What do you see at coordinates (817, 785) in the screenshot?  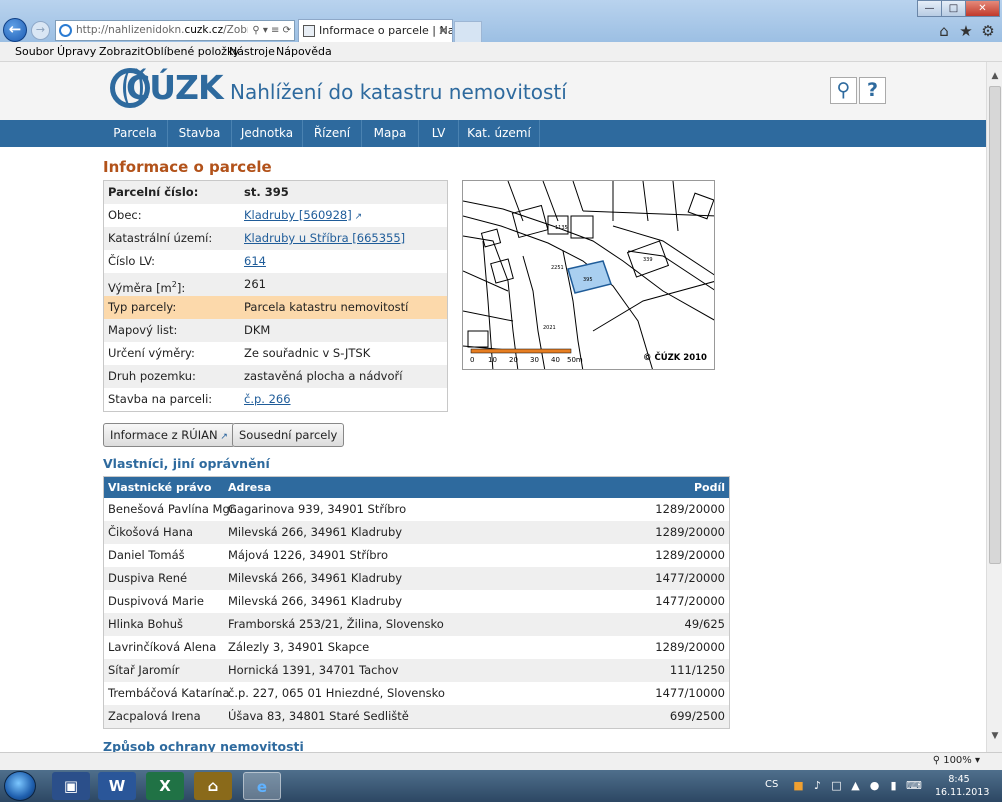 I see `volume-icon: ♪` at bounding box center [817, 785].